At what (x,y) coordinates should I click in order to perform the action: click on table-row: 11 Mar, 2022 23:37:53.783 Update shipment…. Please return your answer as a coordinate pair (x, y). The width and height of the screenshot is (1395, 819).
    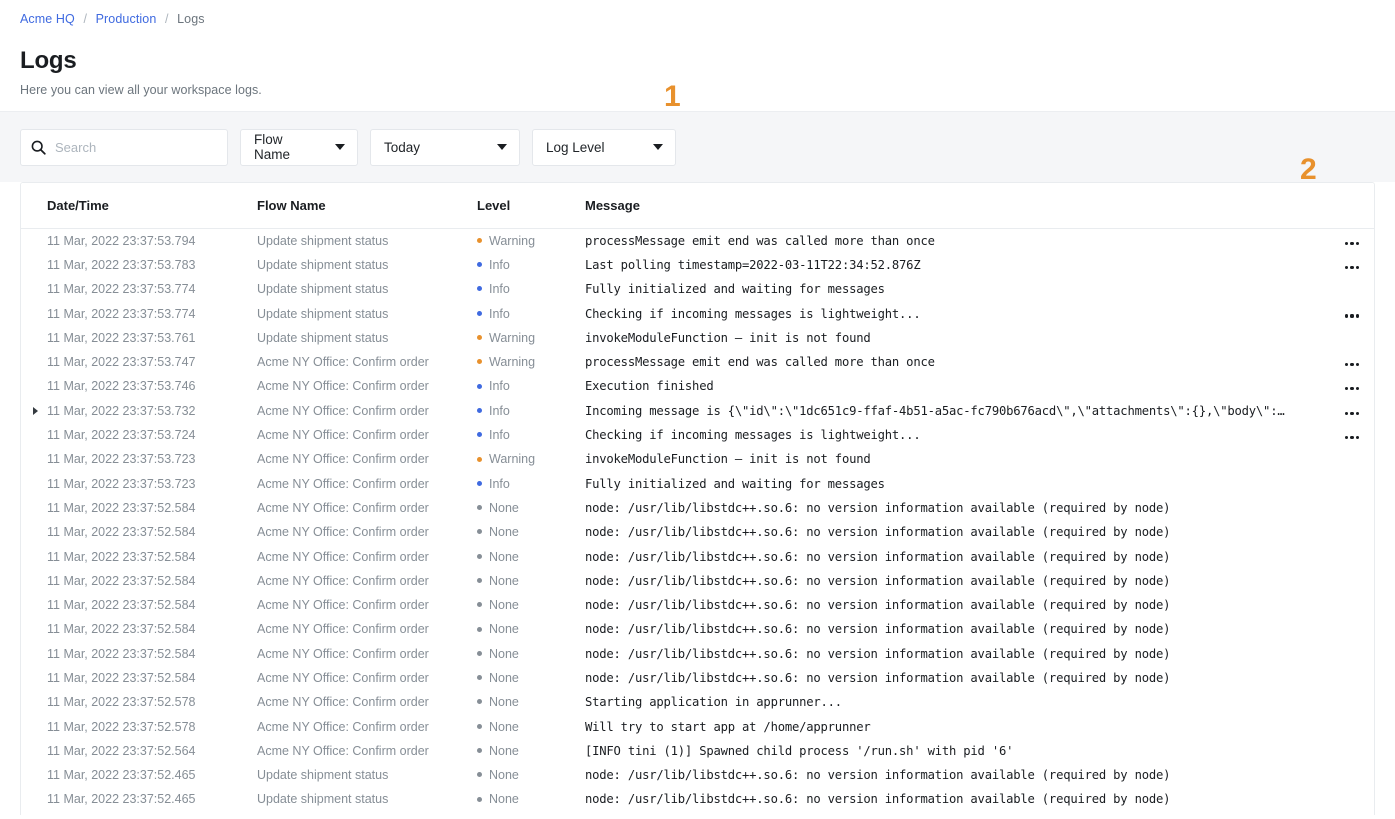
    Looking at the image, I should click on (697, 265).